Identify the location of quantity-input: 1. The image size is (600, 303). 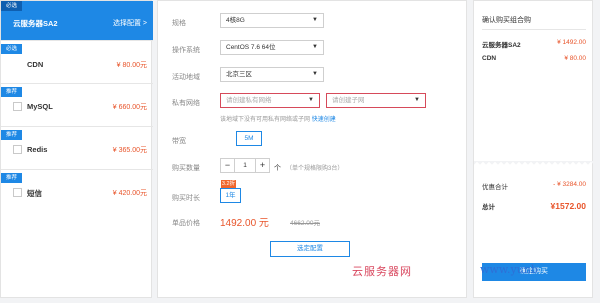
(245, 165).